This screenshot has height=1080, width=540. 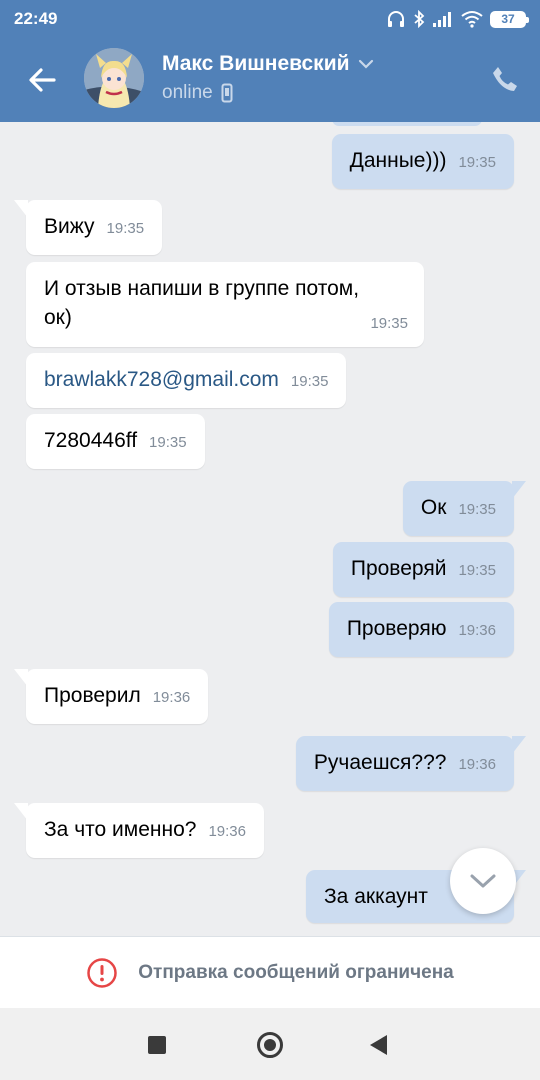 I want to click on arrow-left-icon, so click(x=42, y=80).